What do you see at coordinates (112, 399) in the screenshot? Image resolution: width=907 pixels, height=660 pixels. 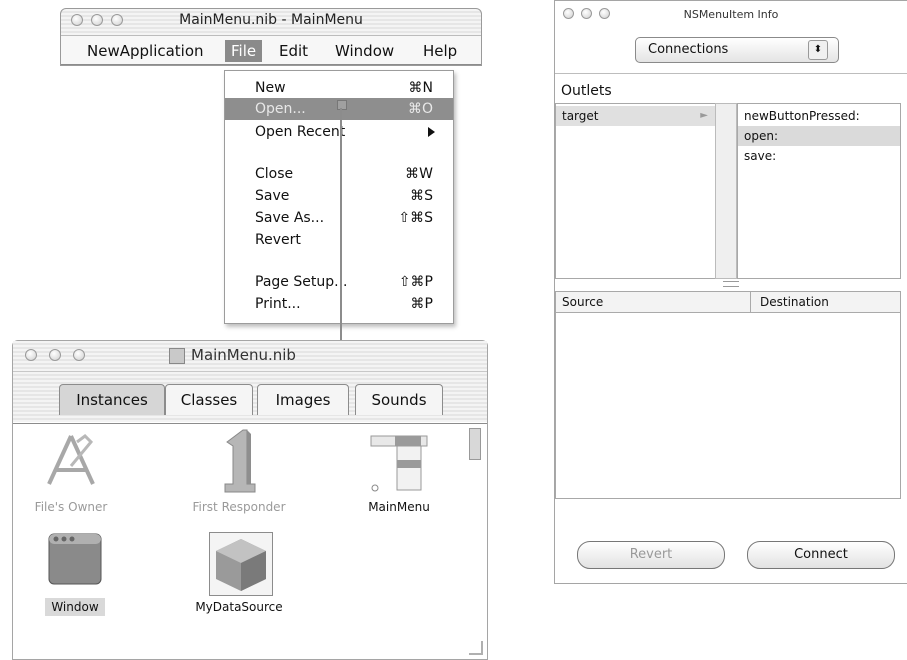 I see `tab-instances: Instances` at bounding box center [112, 399].